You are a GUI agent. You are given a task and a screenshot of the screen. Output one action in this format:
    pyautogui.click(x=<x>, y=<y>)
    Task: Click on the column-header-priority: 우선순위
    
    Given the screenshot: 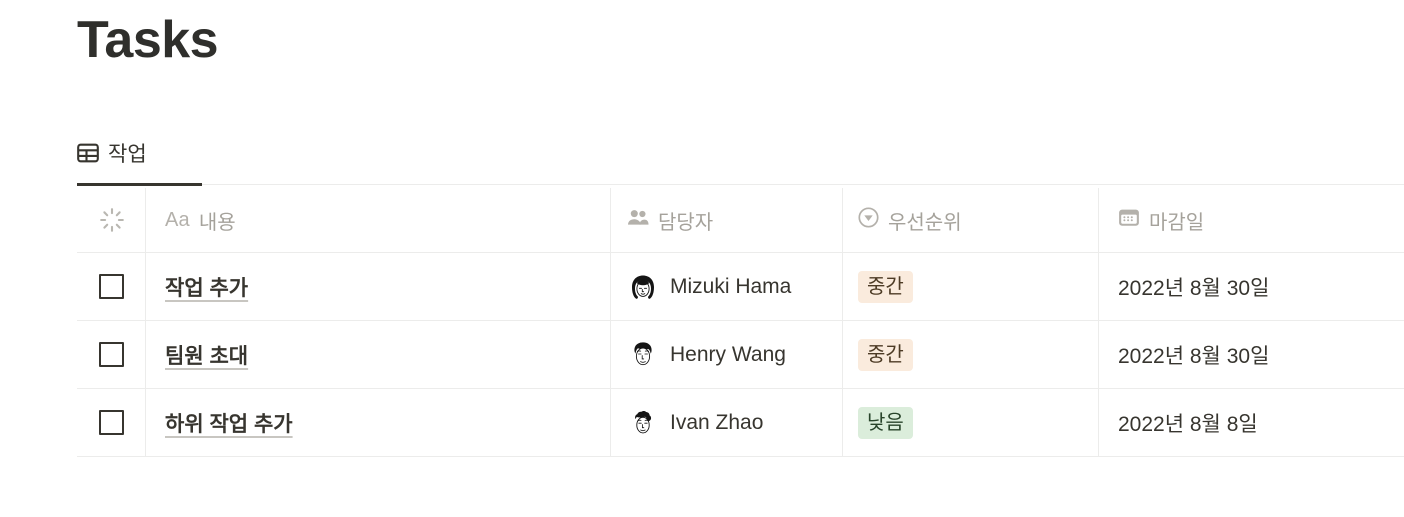 What is the action you would take?
    pyautogui.click(x=971, y=220)
    